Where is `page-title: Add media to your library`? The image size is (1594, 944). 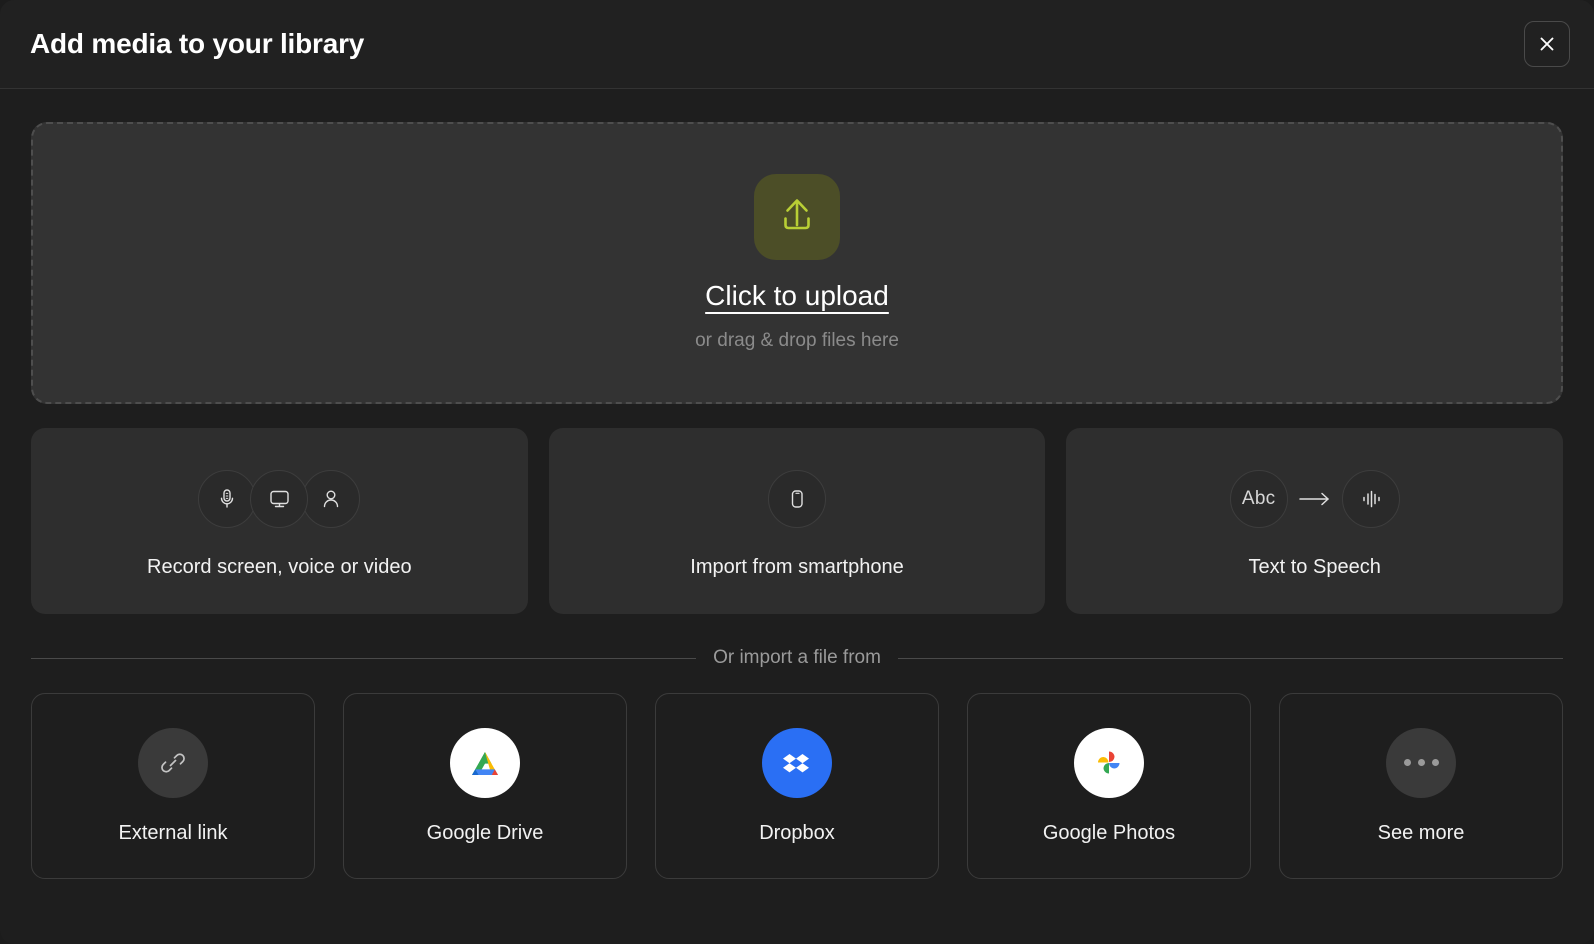
page-title: Add media to your library is located at coordinates (197, 43).